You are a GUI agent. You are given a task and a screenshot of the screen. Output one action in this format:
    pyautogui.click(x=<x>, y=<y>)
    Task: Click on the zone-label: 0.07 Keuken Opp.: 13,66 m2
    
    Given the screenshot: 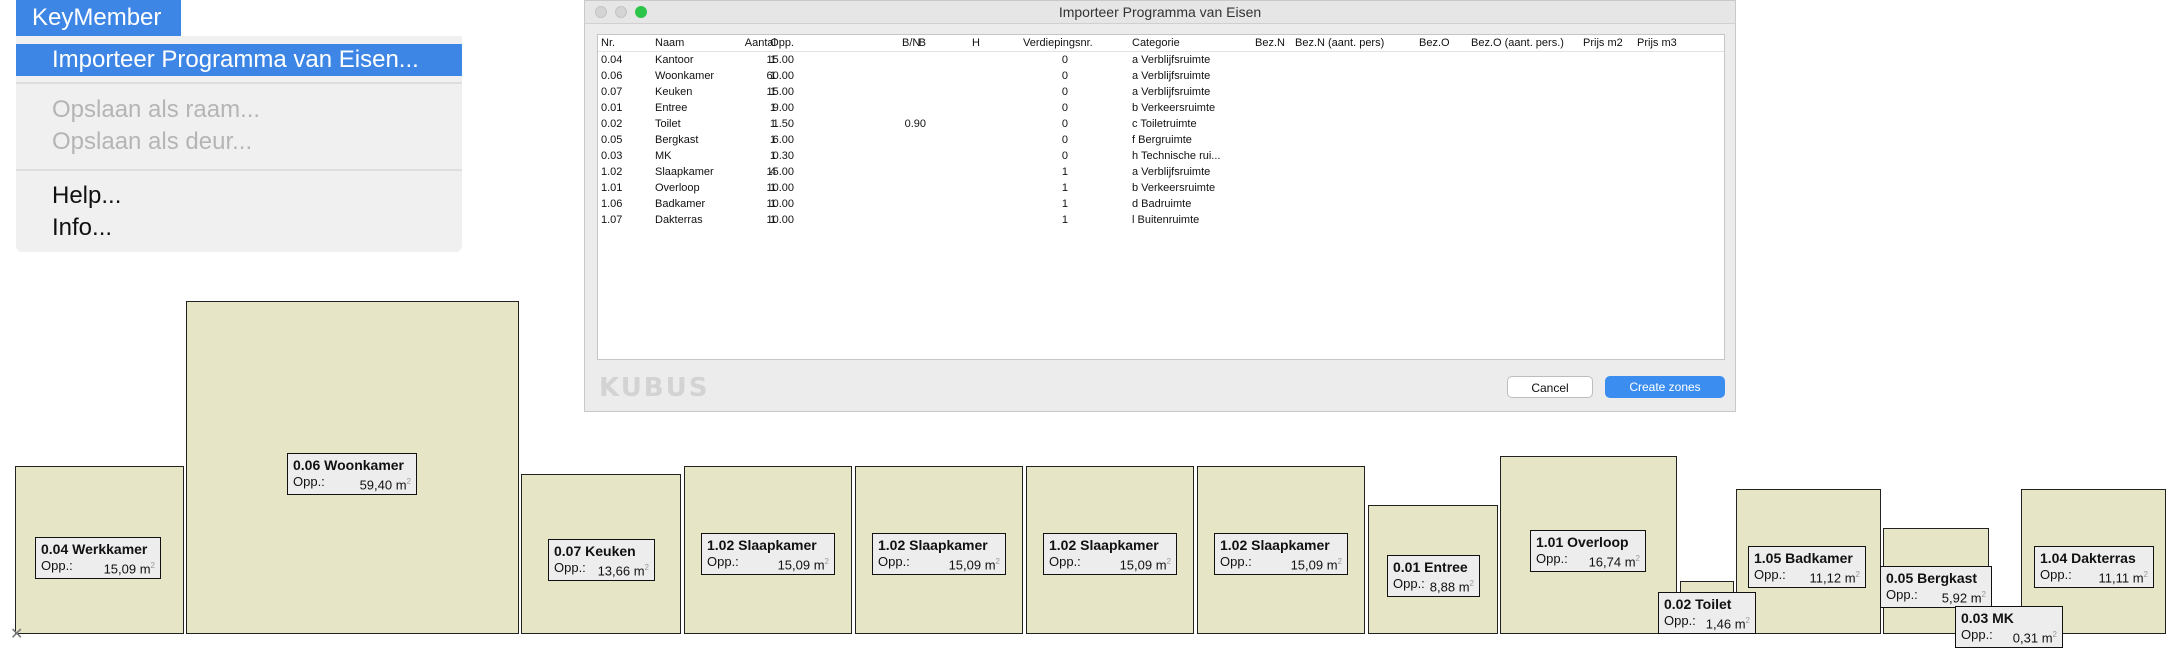 What is the action you would take?
    pyautogui.click(x=601, y=560)
    